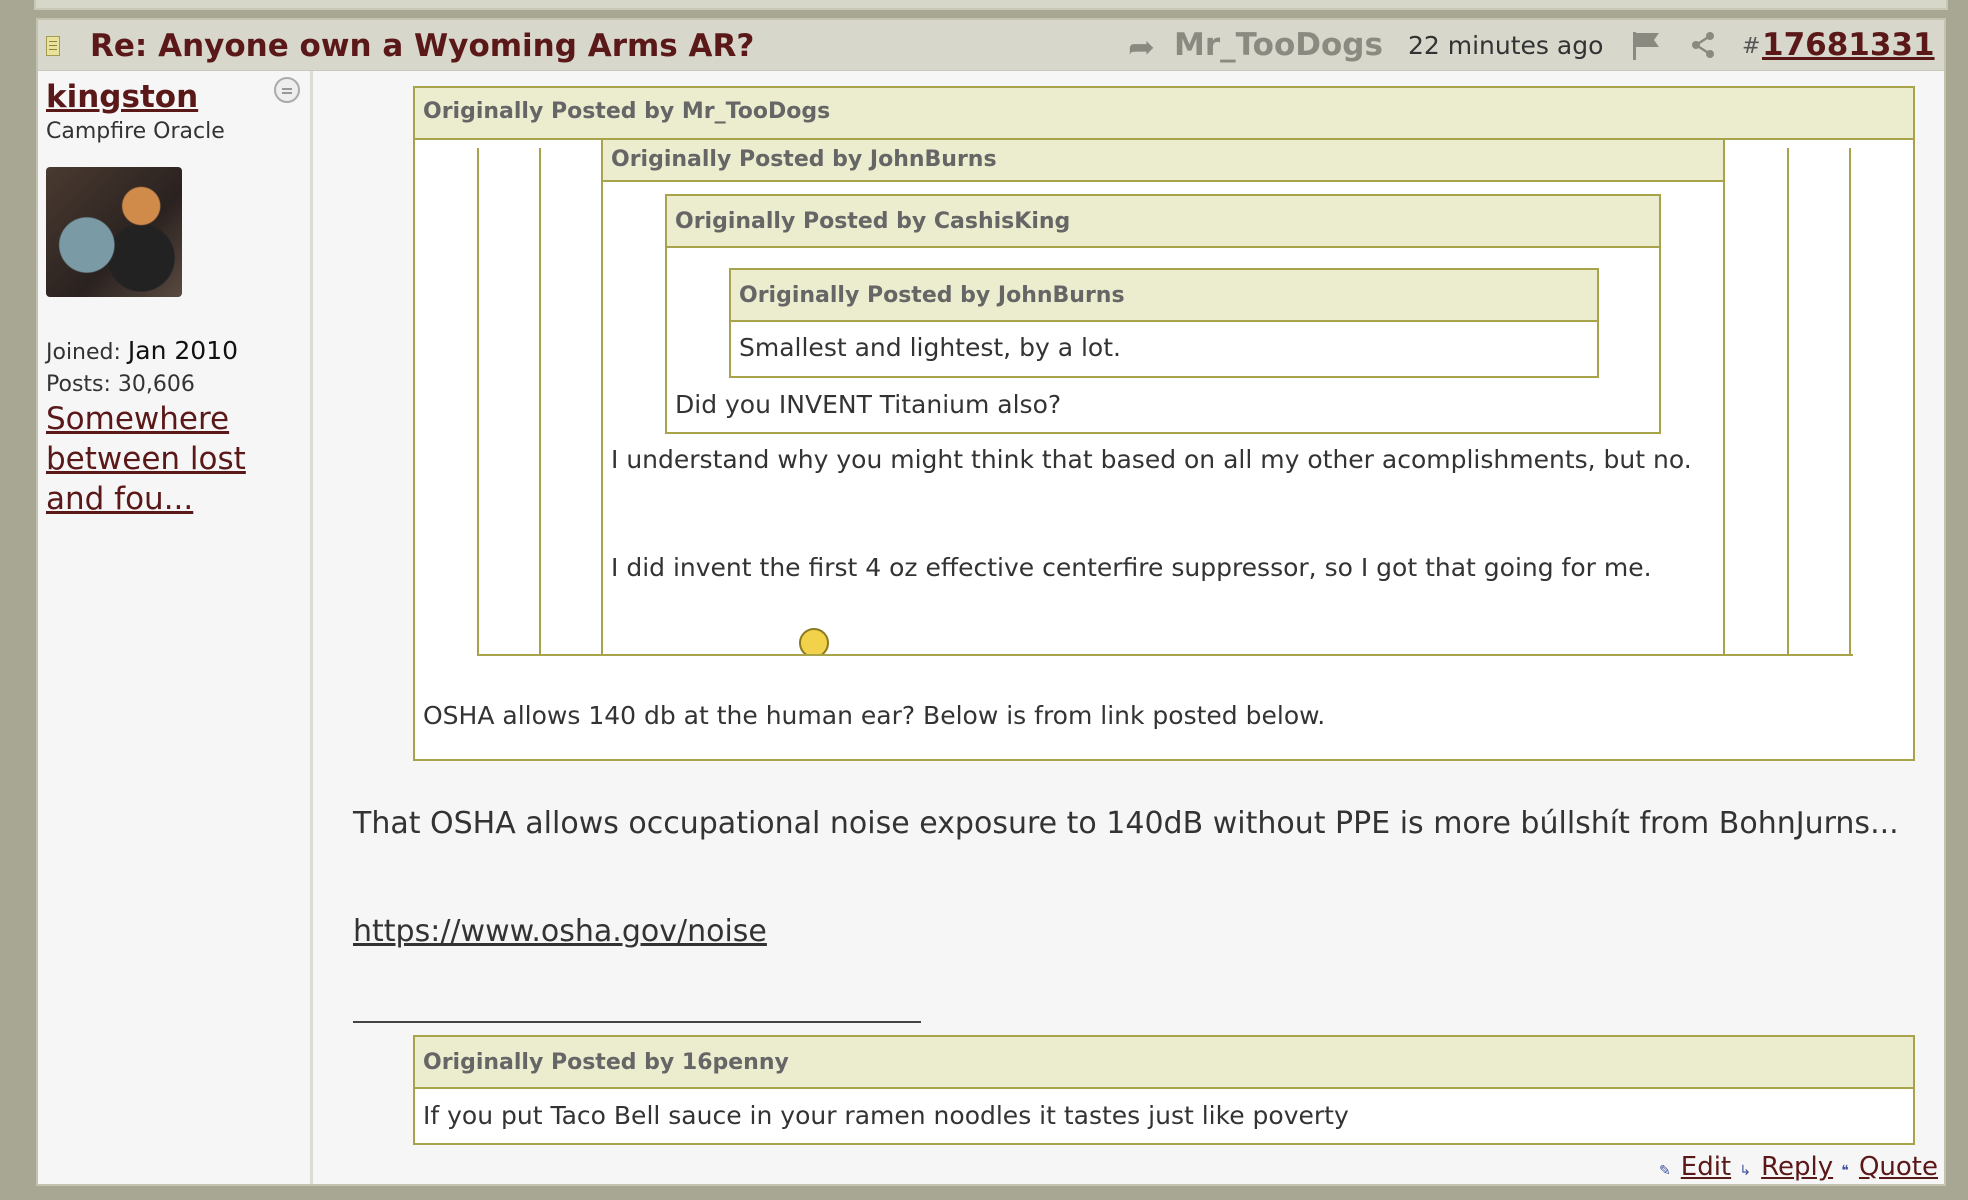 The width and height of the screenshot is (1968, 1200). What do you see at coordinates (1665, 1171) in the screenshot?
I see `edit-icon: ✎` at bounding box center [1665, 1171].